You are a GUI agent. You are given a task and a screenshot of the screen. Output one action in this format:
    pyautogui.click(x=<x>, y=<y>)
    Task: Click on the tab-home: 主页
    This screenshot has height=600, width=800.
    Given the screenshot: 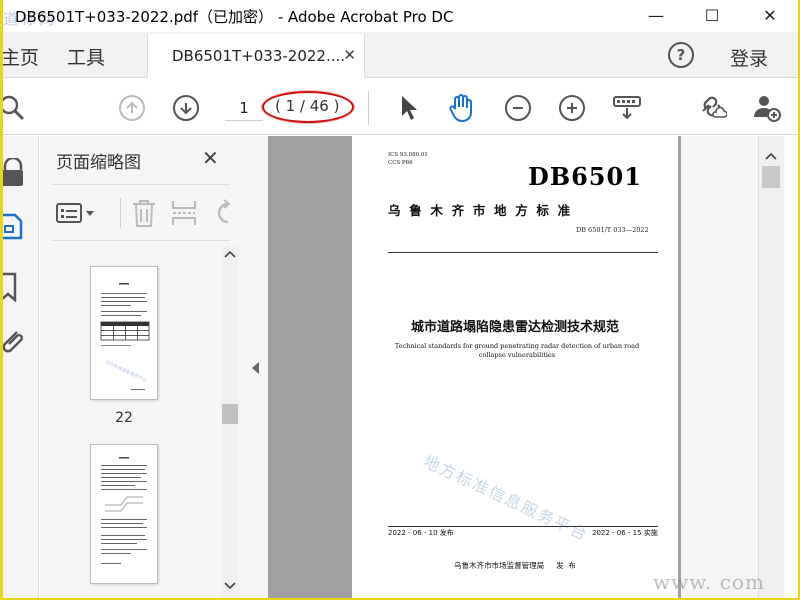 What is the action you would take?
    pyautogui.click(x=21, y=56)
    